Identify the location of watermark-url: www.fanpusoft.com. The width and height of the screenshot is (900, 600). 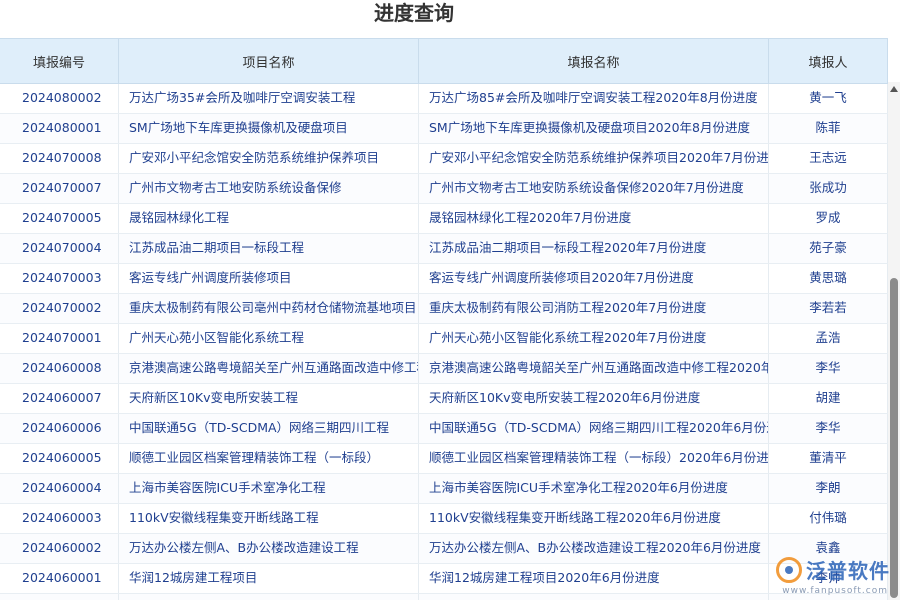
(835, 591).